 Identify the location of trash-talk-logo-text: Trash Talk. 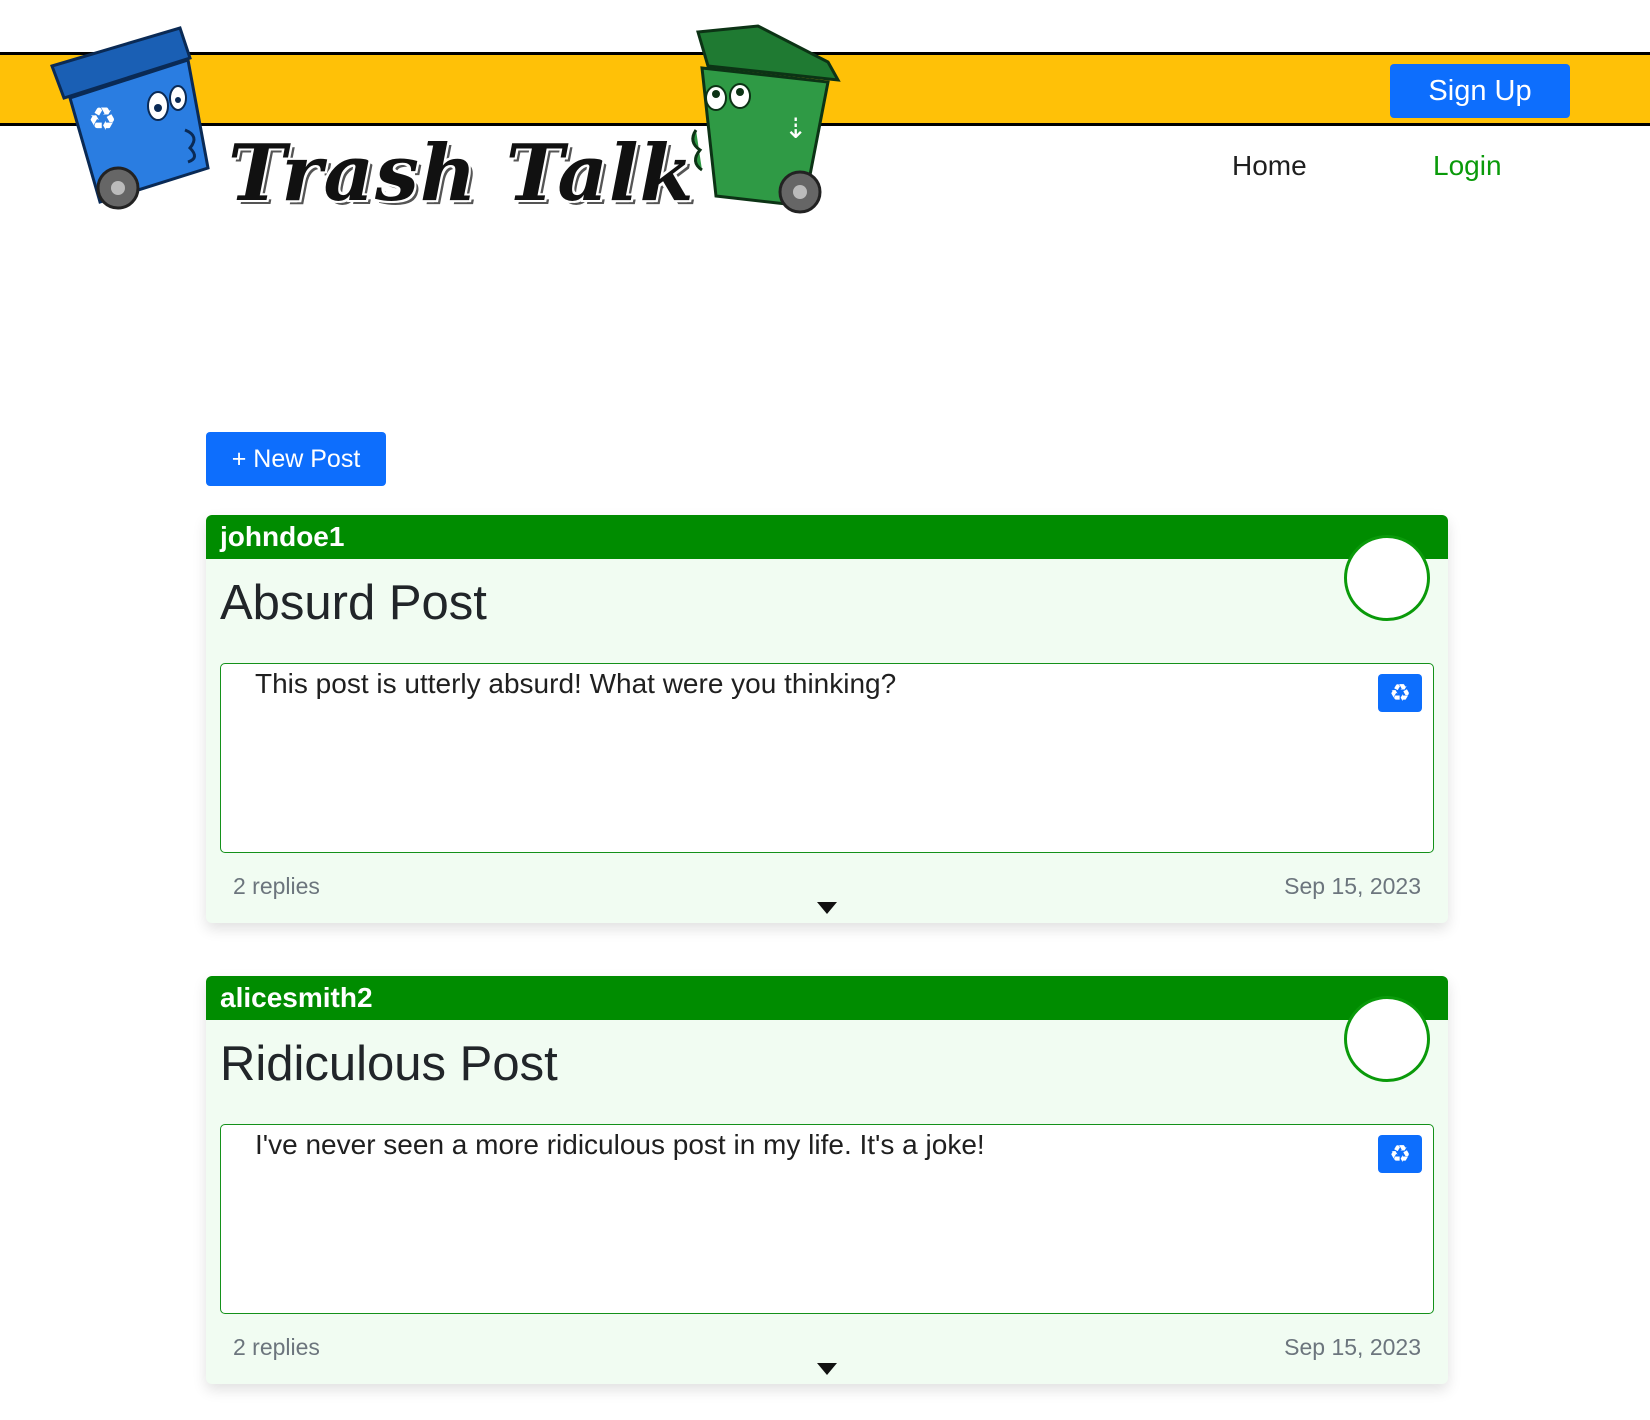
(461, 173).